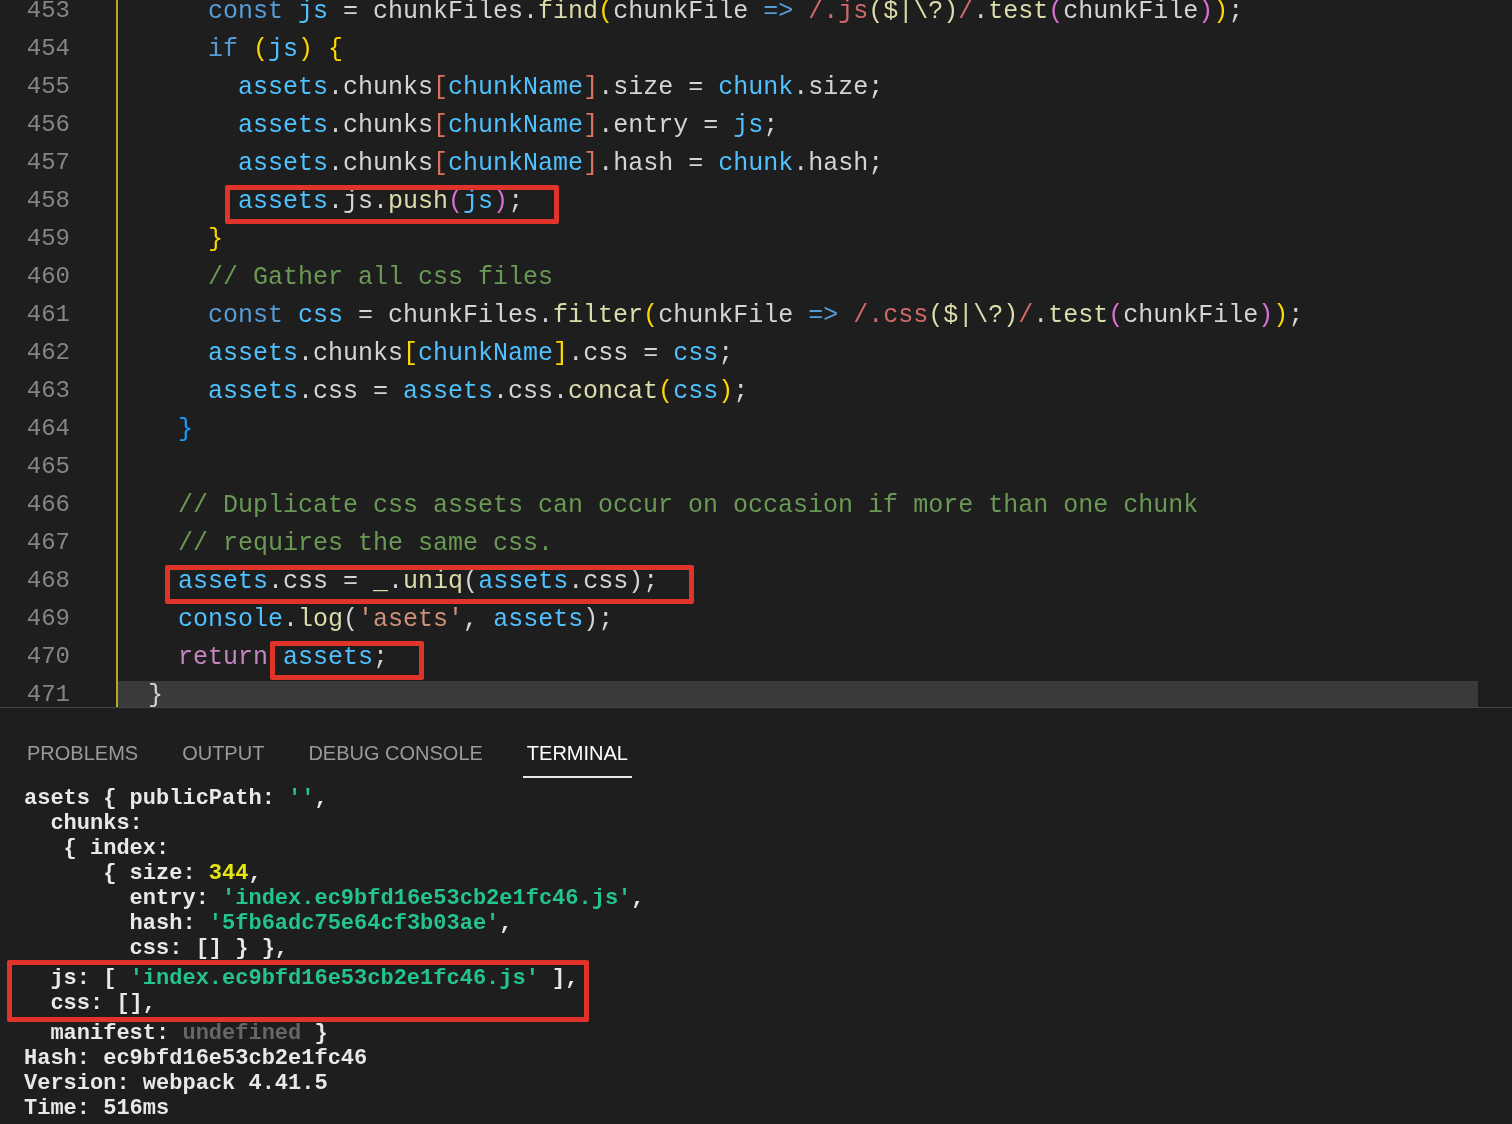  Describe the element at coordinates (798, 662) in the screenshot. I see `code-line: return assets;` at that location.